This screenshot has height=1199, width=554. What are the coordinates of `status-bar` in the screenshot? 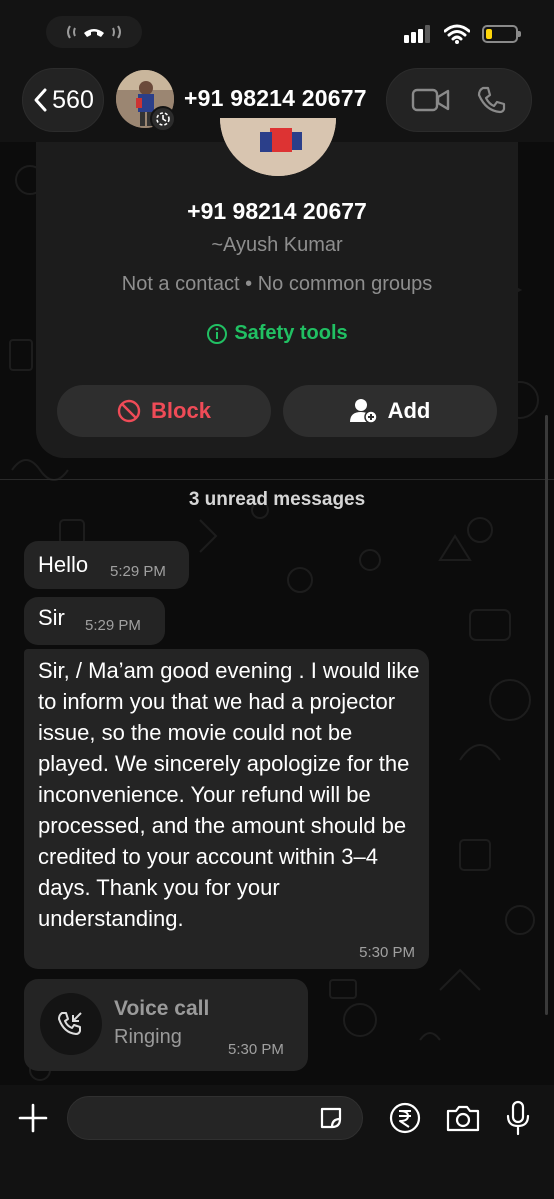 It's located at (277, 32).